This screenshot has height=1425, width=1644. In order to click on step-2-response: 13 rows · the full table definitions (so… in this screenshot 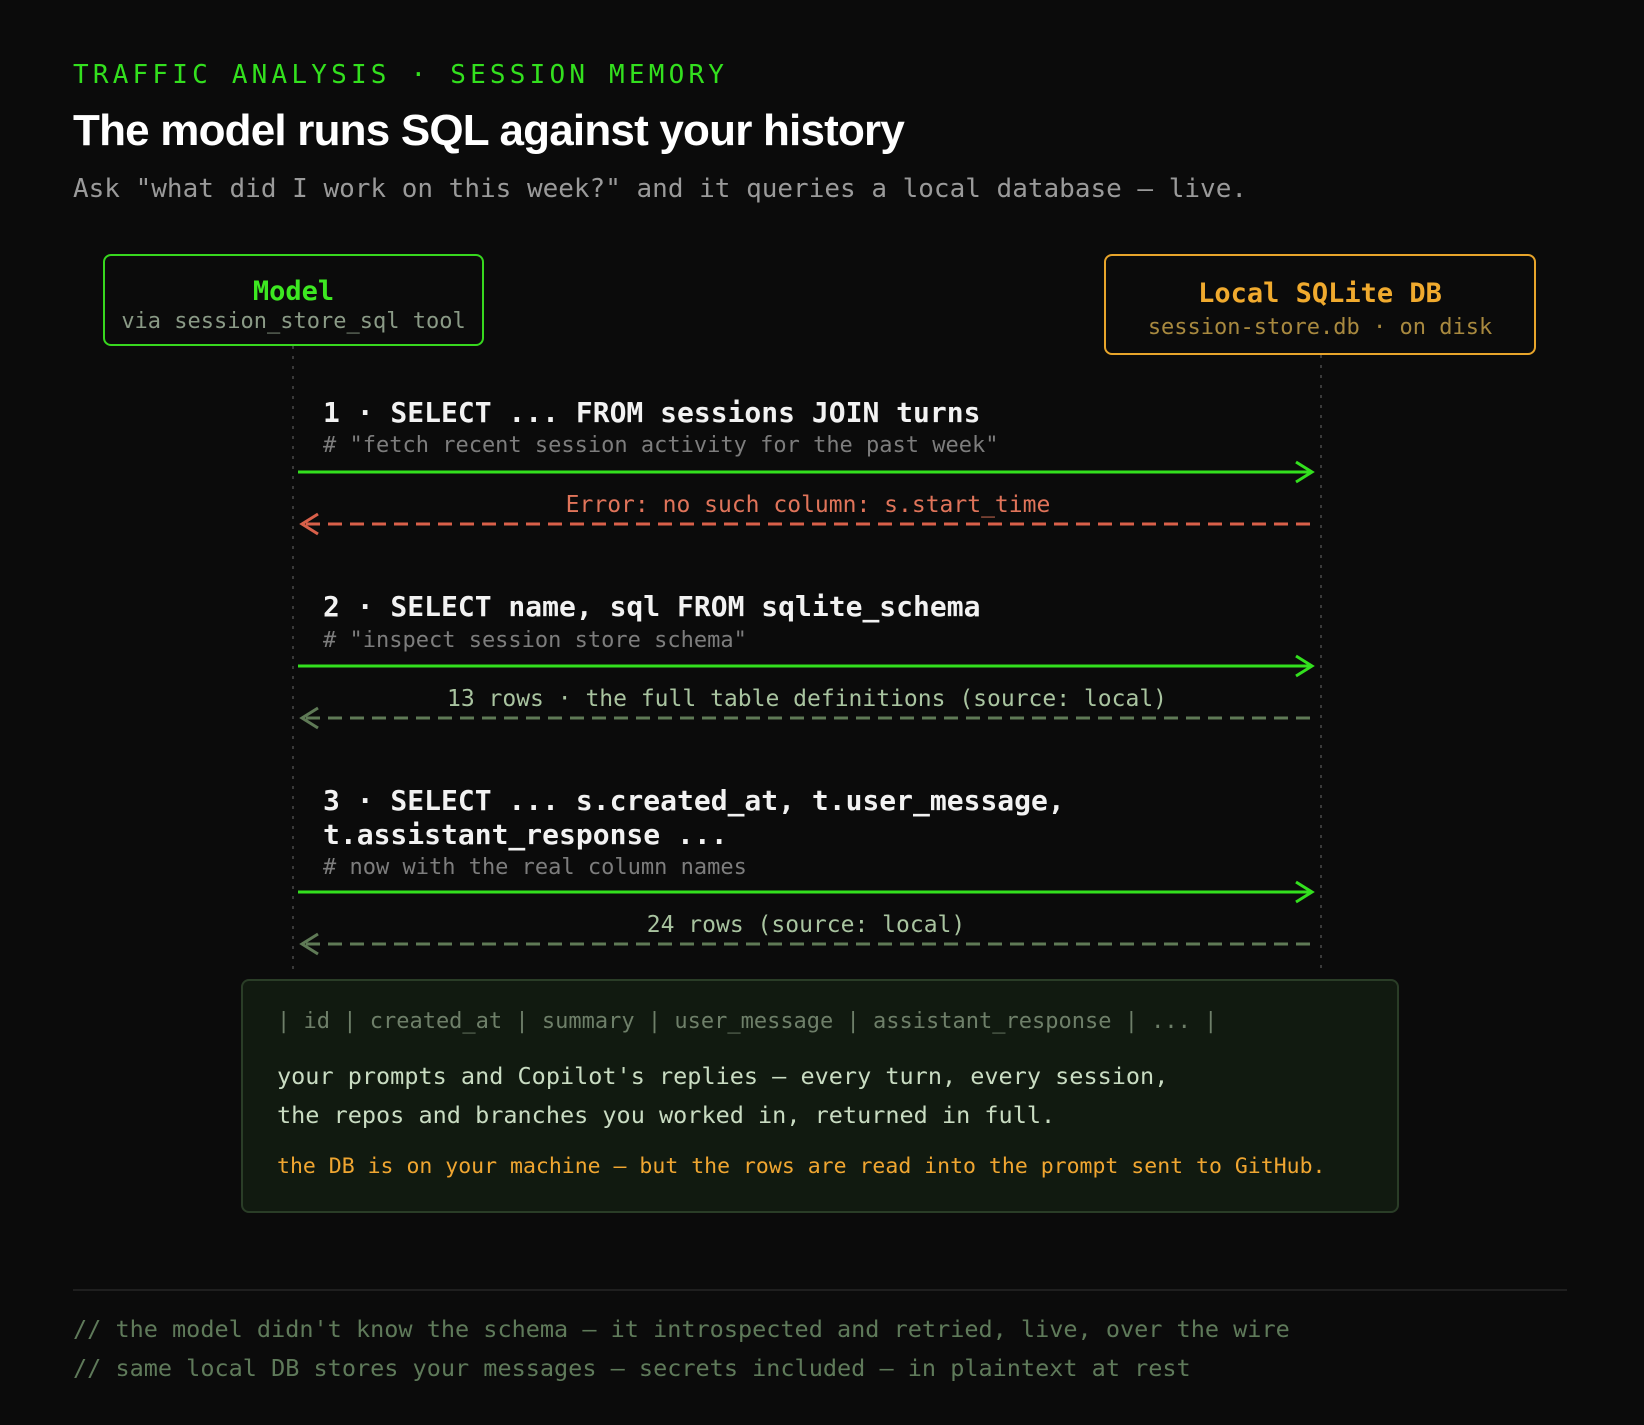, I will do `click(807, 699)`.